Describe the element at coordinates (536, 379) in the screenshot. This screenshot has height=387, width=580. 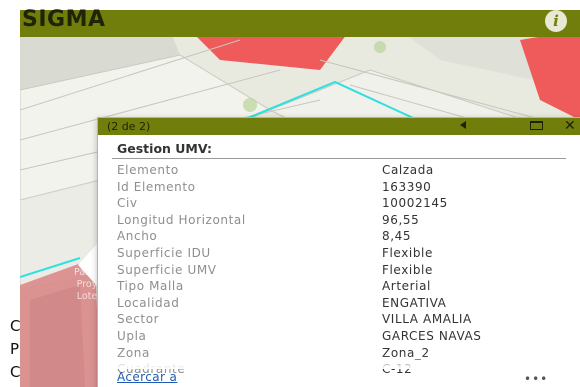
I see `more-options-icon: •••` at that location.